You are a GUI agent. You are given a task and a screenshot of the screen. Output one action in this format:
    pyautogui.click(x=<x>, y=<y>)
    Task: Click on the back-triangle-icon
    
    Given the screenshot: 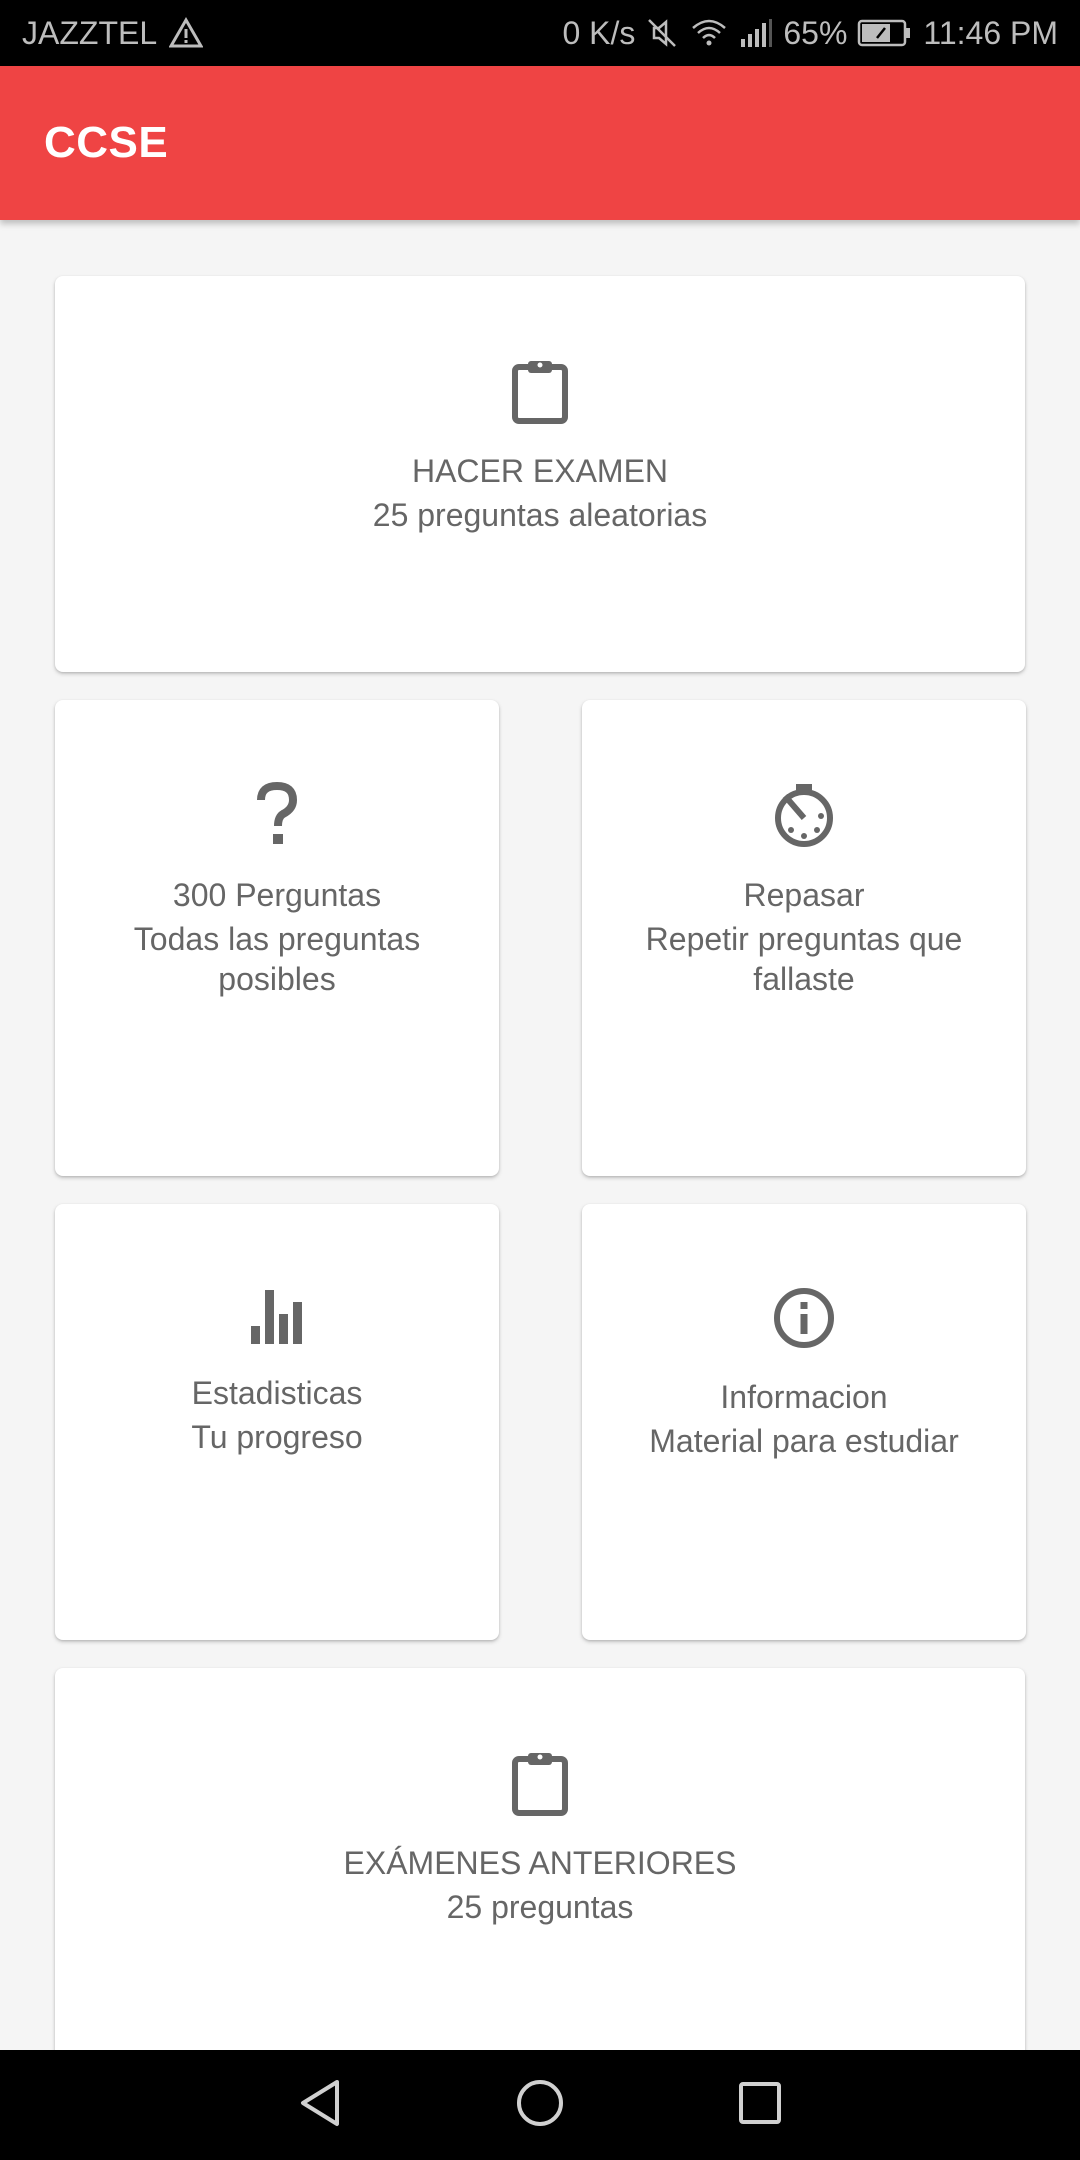 What is the action you would take?
    pyautogui.click(x=320, y=2105)
    